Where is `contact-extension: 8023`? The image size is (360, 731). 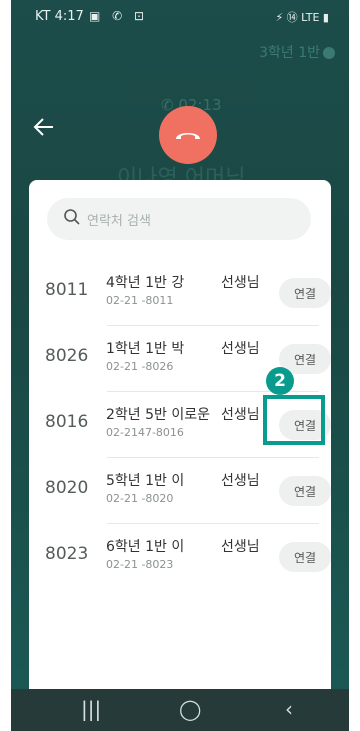 contact-extension: 8023 is located at coordinates (67, 554).